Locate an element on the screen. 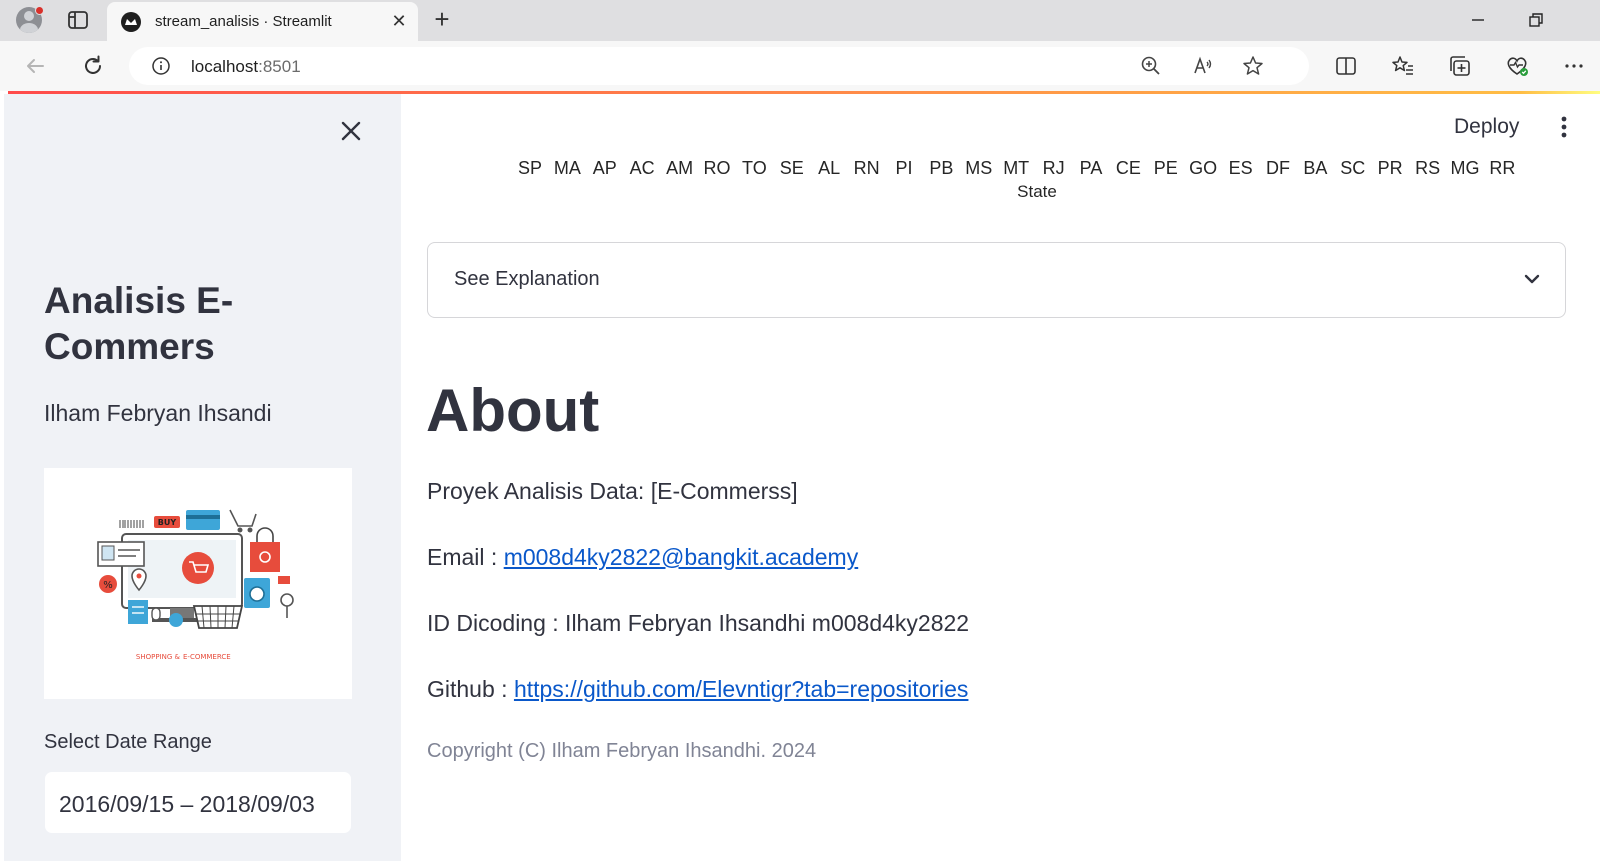 The width and height of the screenshot is (1600, 861). browser-toolbar: localhost:8501 is located at coordinates (800, 66).